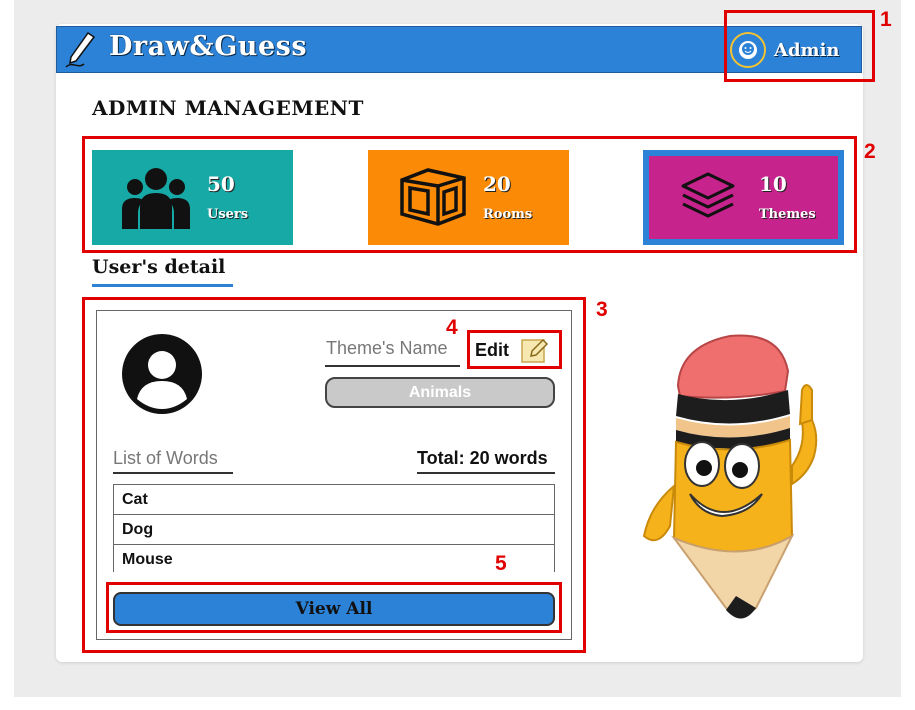 This screenshot has height=710, width=915. I want to click on pencil-mascot-image, so click(730, 476).